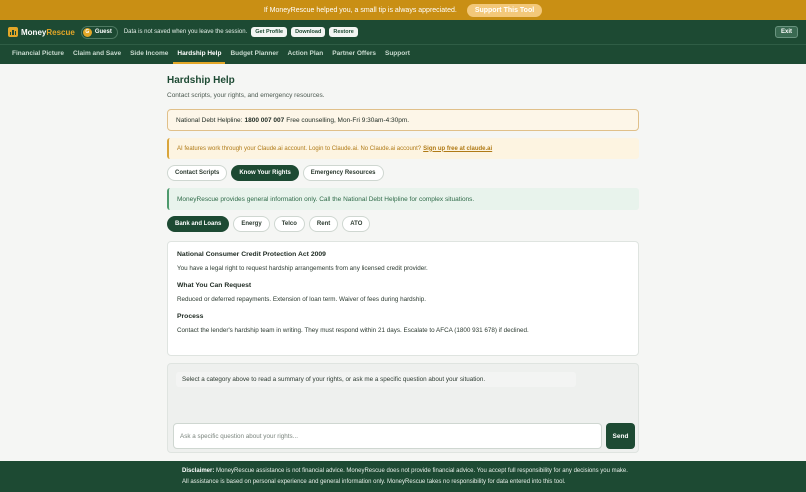 This screenshot has width=806, height=492. What do you see at coordinates (197, 173) in the screenshot?
I see `tab-contact-scripts: Contact Scripts` at bounding box center [197, 173].